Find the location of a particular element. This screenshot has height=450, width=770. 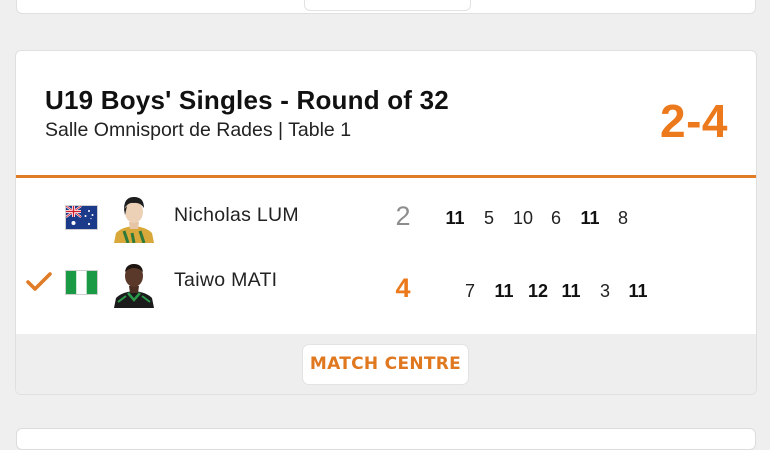

match-title: U19 Boys' Singles - Round of 32 is located at coordinates (247, 100).